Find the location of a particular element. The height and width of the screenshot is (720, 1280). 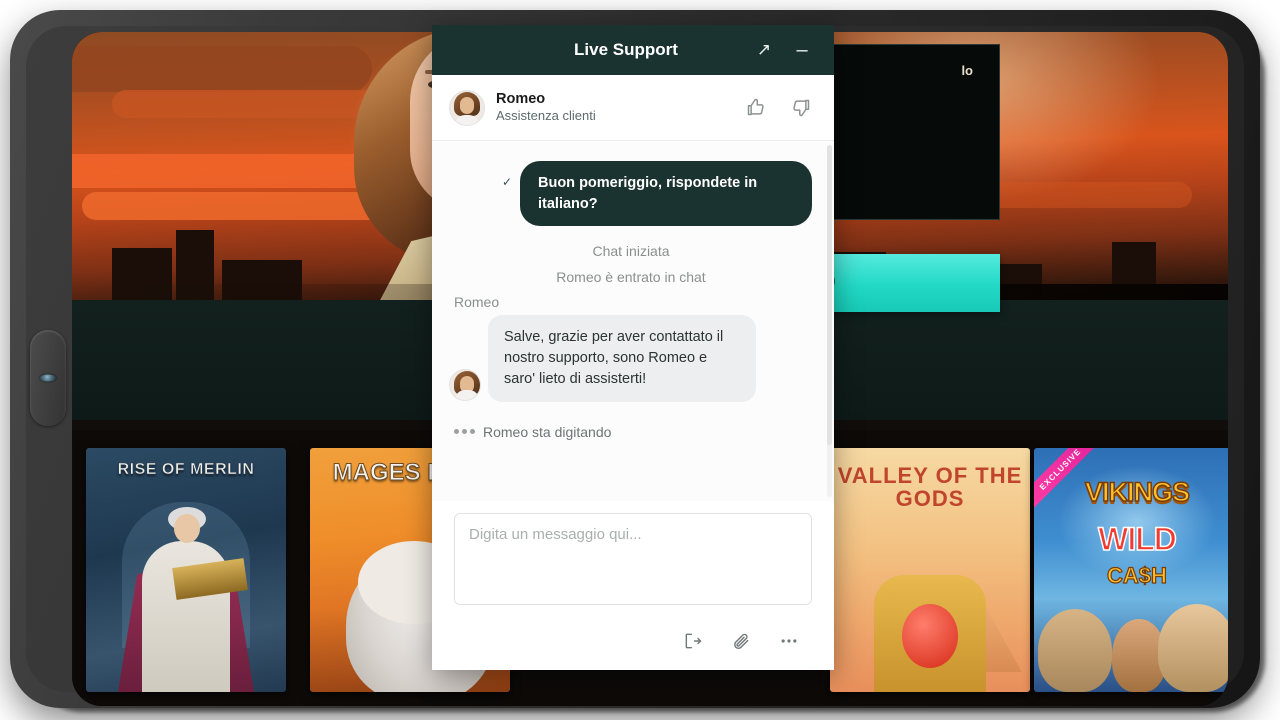

red-orb is located at coordinates (930, 636).